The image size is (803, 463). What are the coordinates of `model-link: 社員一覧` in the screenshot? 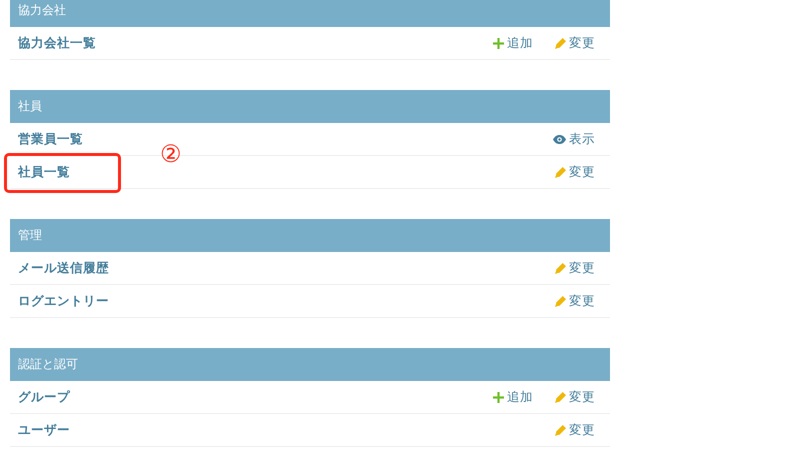 It's located at (44, 172).